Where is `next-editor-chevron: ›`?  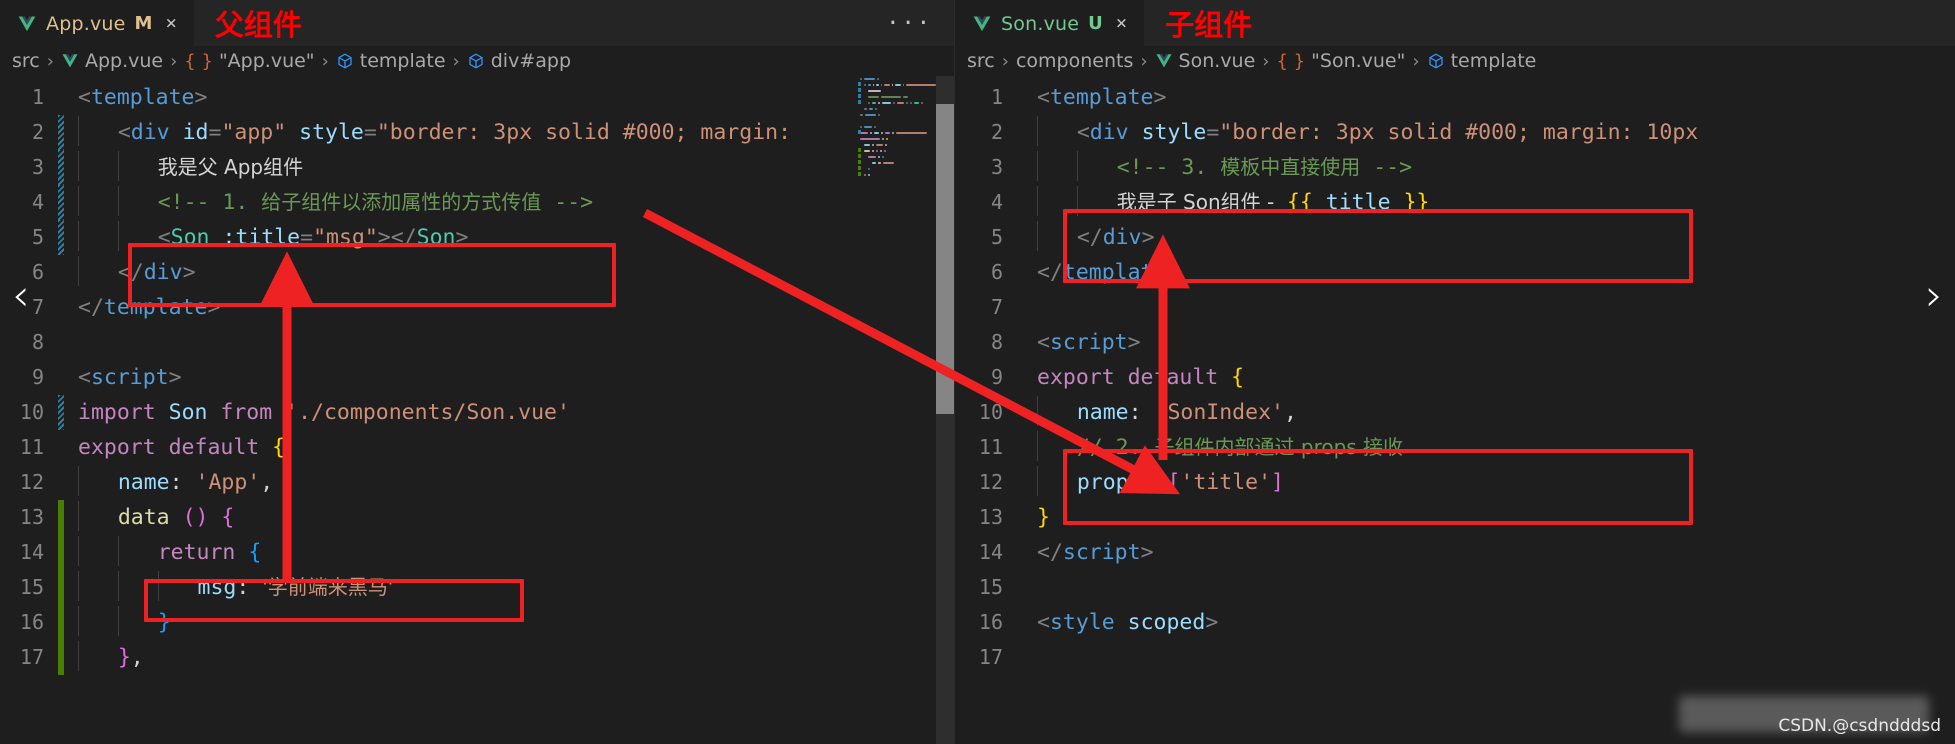
next-editor-chevron: › is located at coordinates (1934, 296).